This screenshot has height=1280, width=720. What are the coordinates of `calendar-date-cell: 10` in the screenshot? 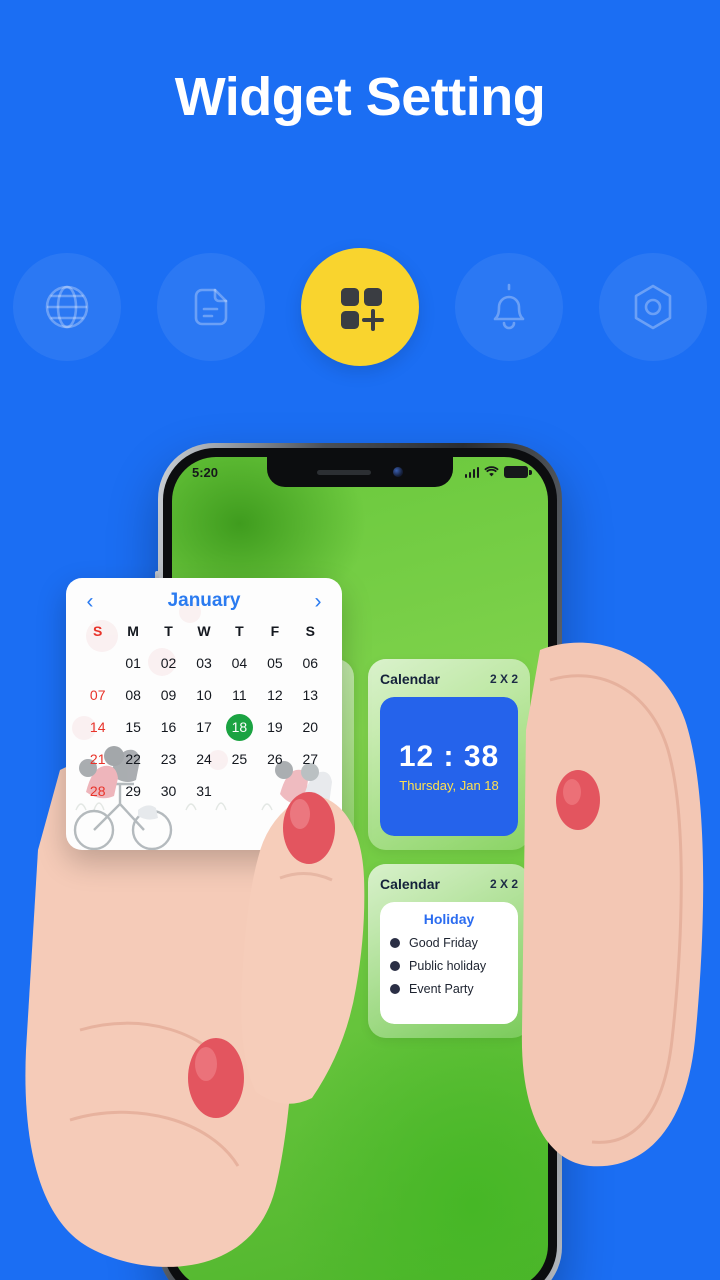 It's located at (203, 695).